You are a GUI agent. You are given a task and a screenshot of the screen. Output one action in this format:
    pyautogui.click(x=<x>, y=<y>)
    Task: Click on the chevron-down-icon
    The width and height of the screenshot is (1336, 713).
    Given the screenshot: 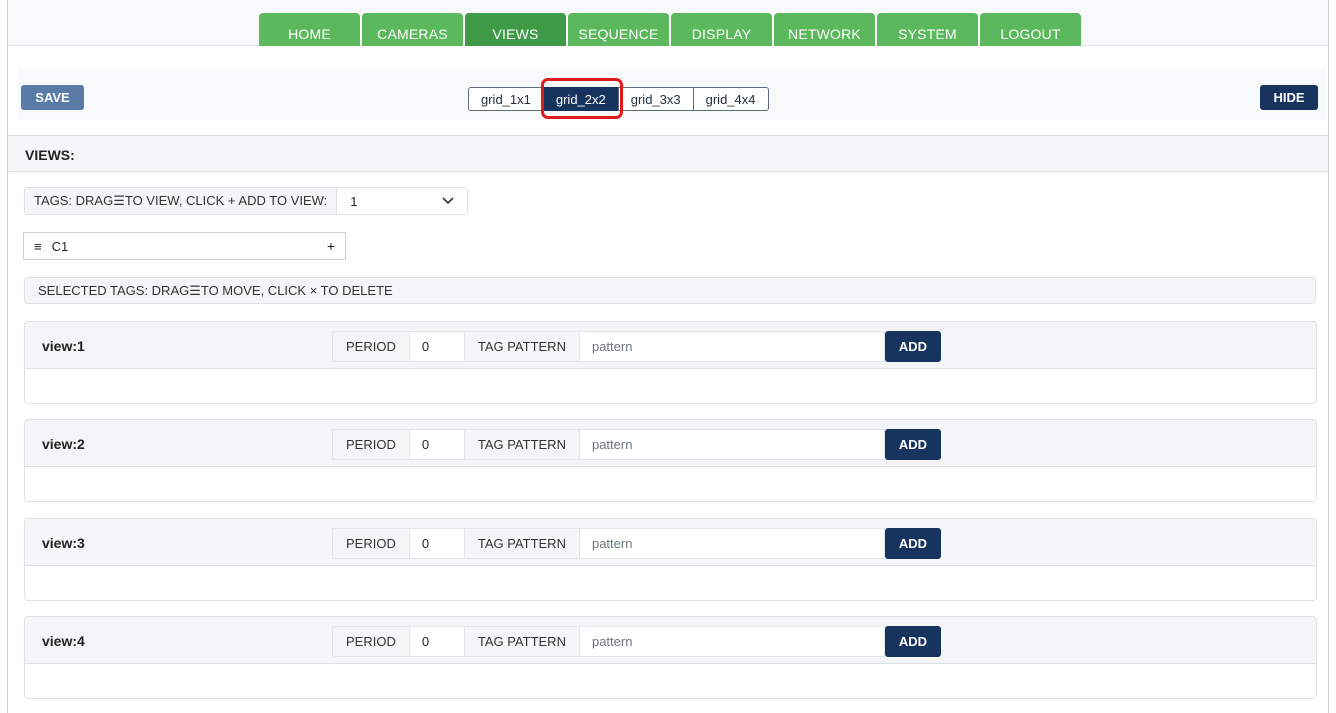 What is the action you would take?
    pyautogui.click(x=448, y=201)
    